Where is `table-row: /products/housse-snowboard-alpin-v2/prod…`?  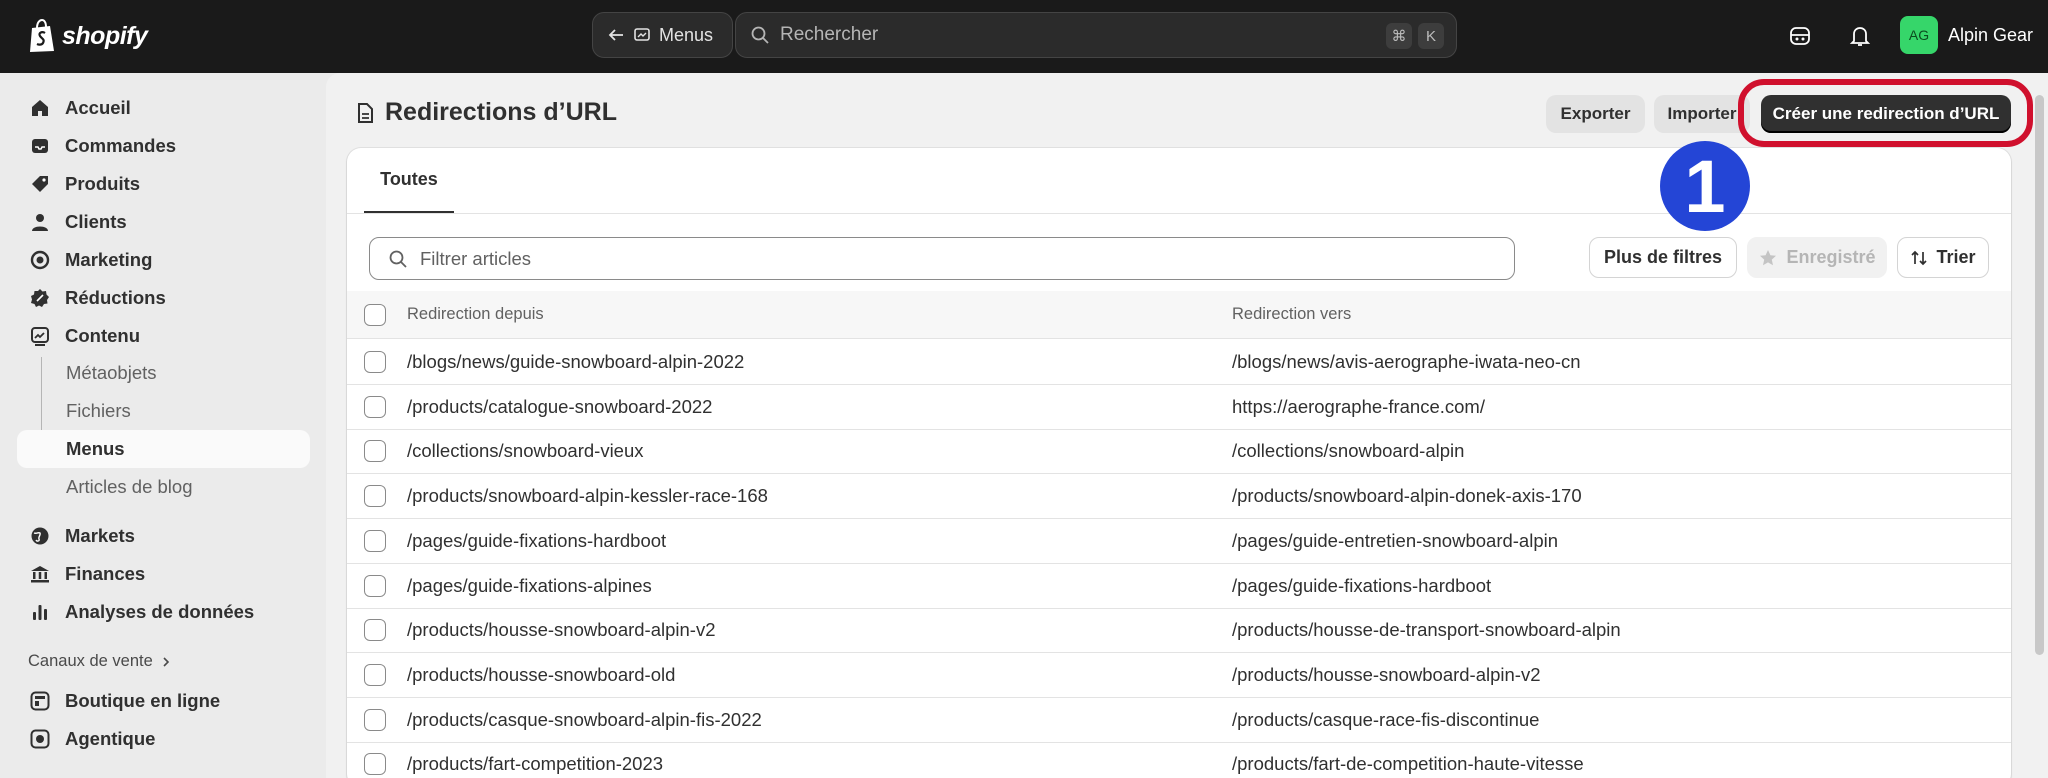 table-row: /products/housse-snowboard-alpin-v2/prod… is located at coordinates (1179, 631).